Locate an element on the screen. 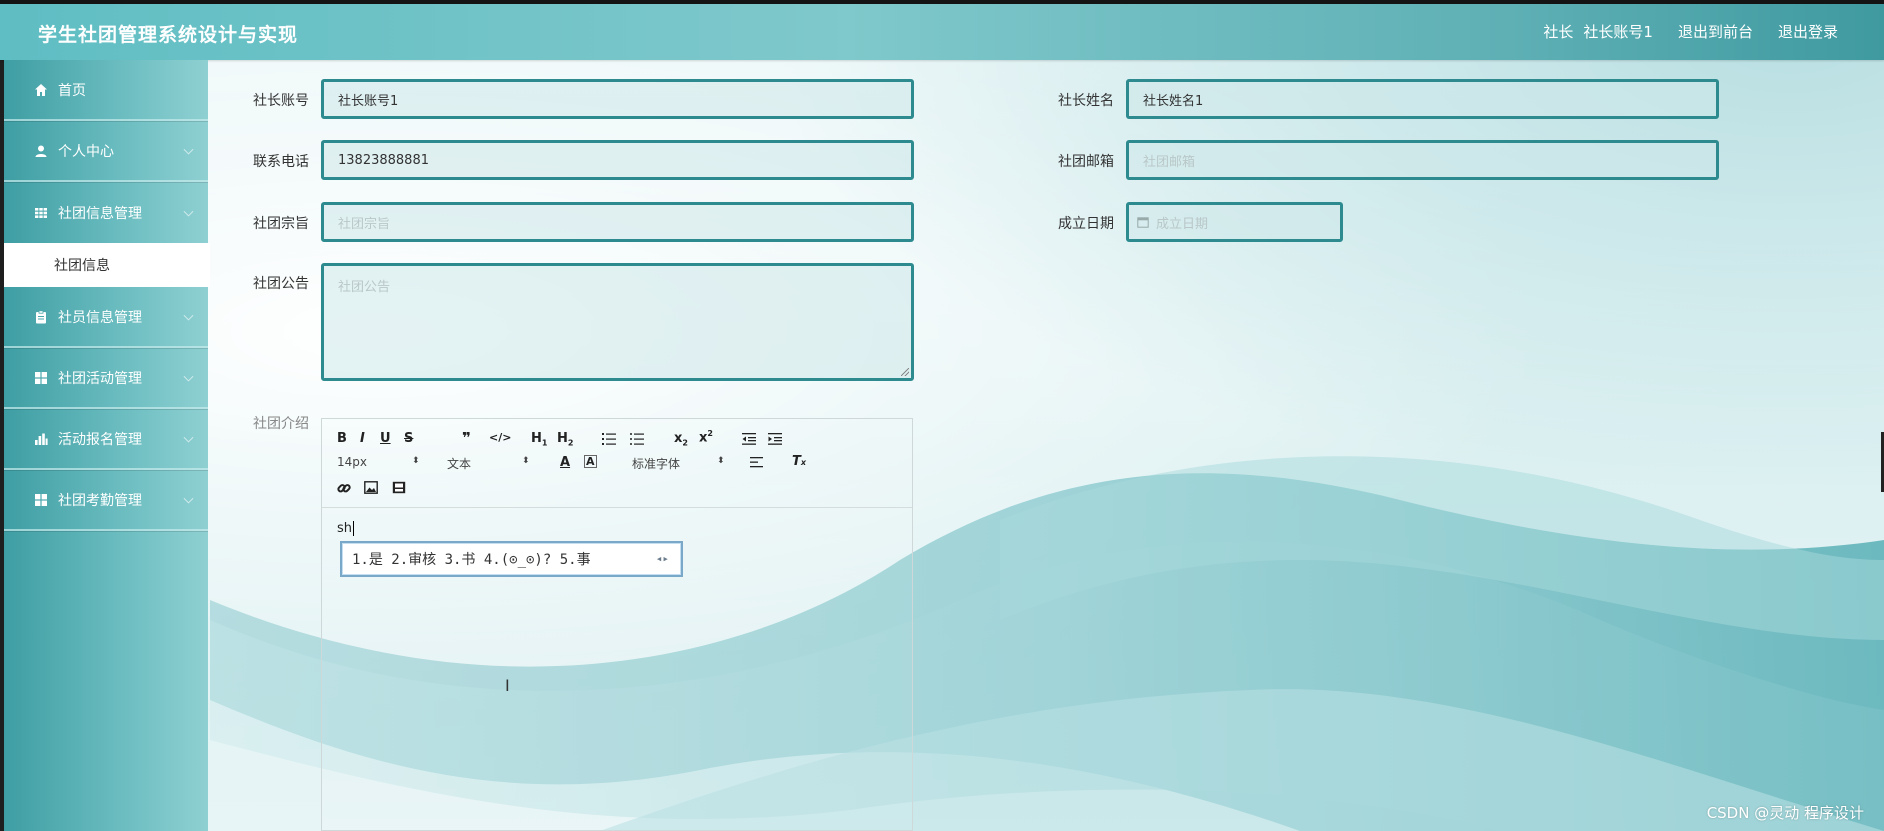 The image size is (1884, 831). sidebar-item-member-info-mgmt: 社员信息管理 is located at coordinates (106, 317).